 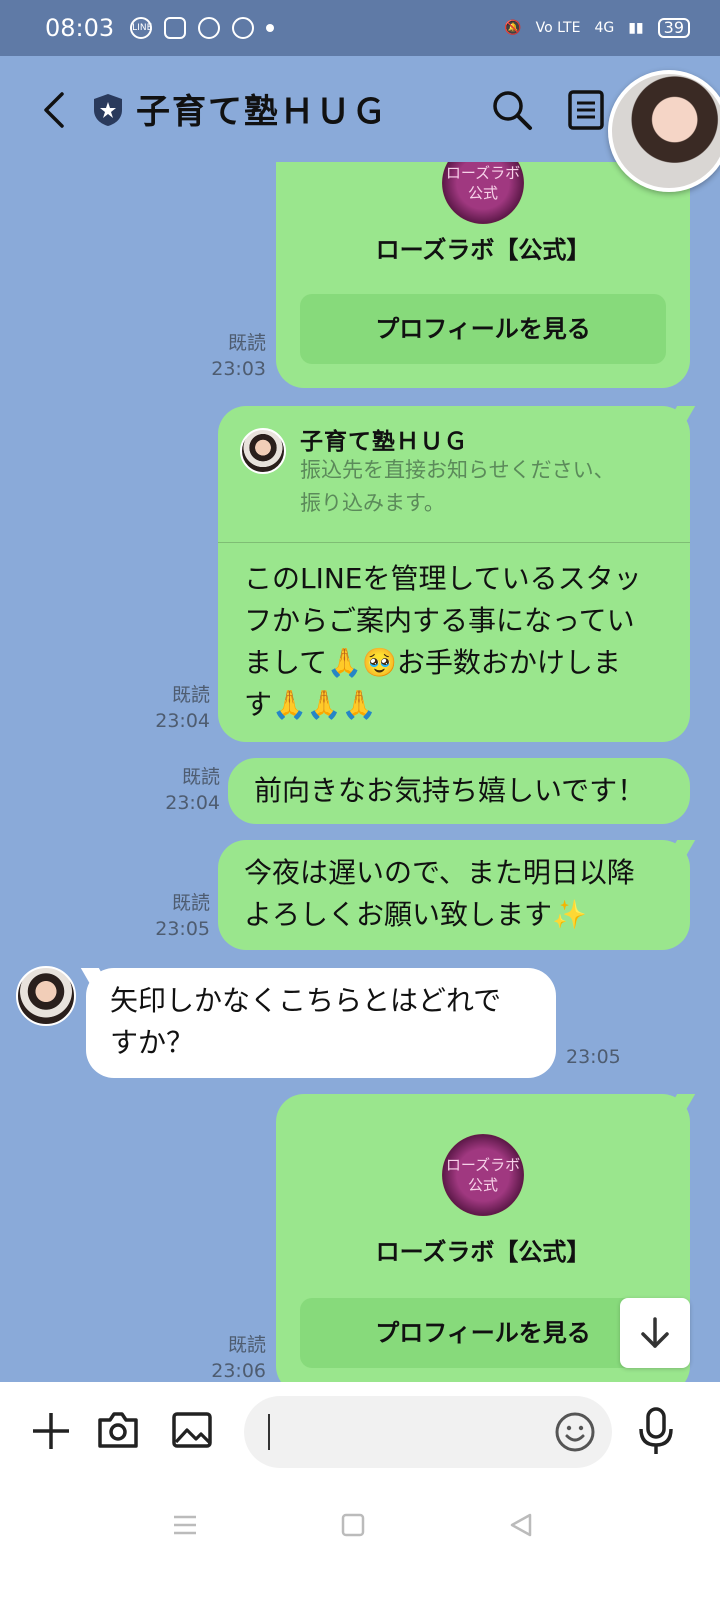 I want to click on line-notification-icon: LINE, so click(x=141, y=28).